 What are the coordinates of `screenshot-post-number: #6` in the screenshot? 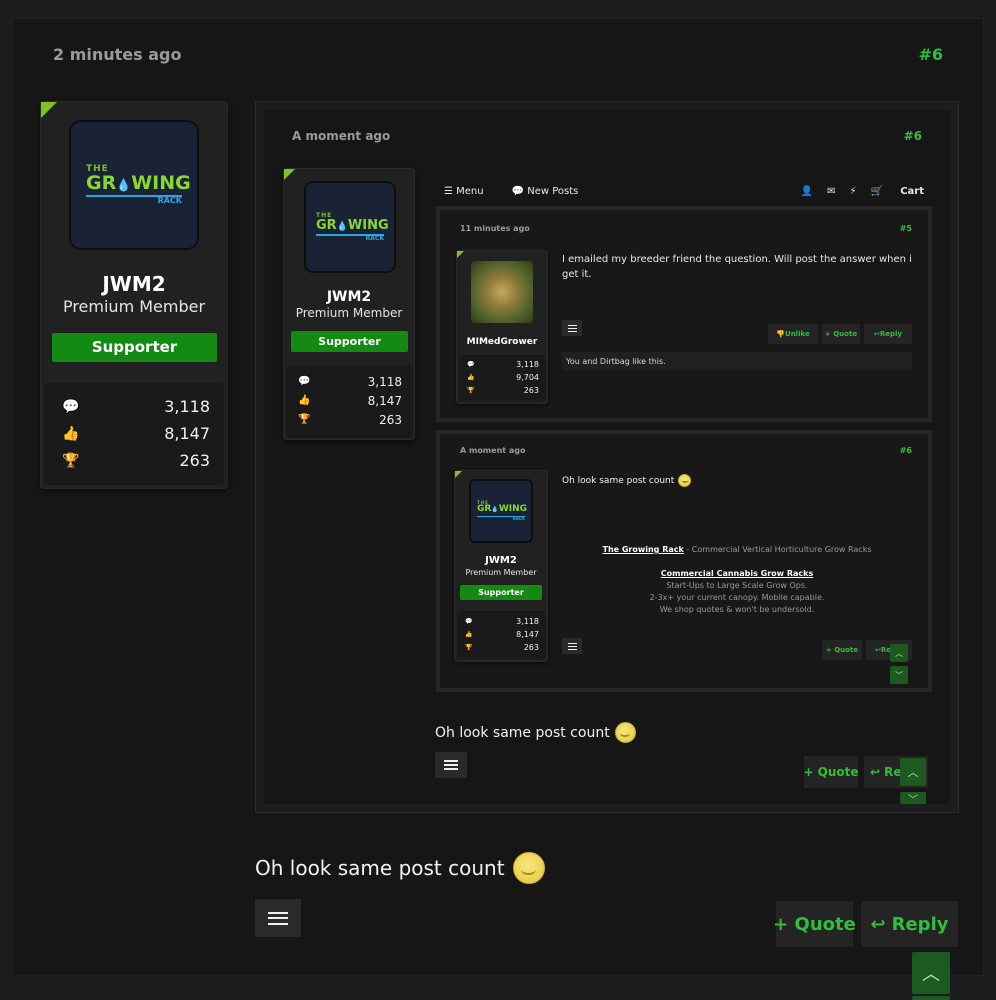 It's located at (912, 136).